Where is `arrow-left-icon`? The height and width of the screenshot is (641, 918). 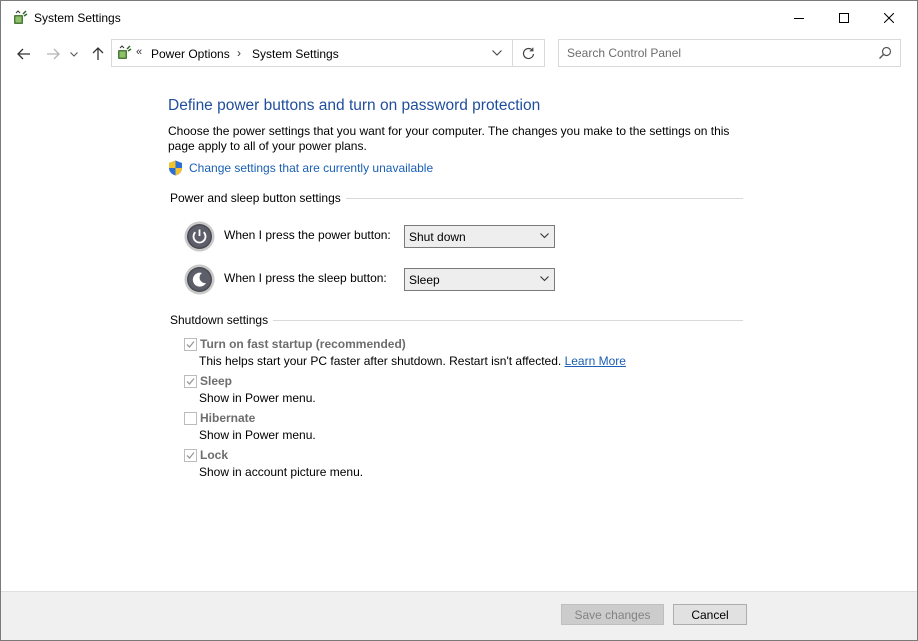
arrow-left-icon is located at coordinates (23, 54).